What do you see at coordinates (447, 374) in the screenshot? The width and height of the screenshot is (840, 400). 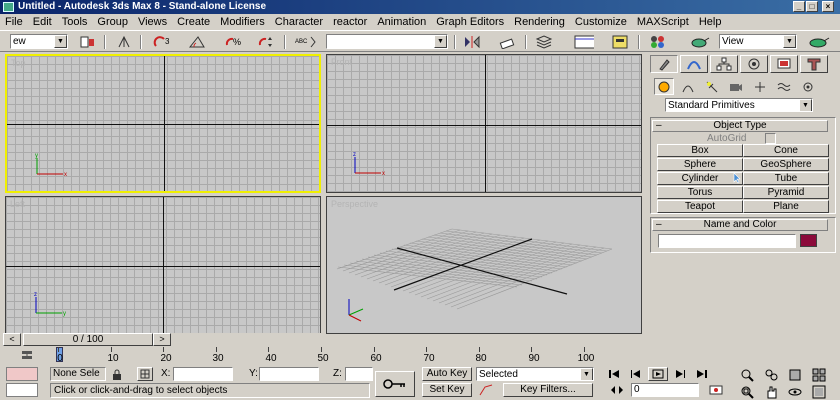 I see `auto-key-button: Auto Key` at bounding box center [447, 374].